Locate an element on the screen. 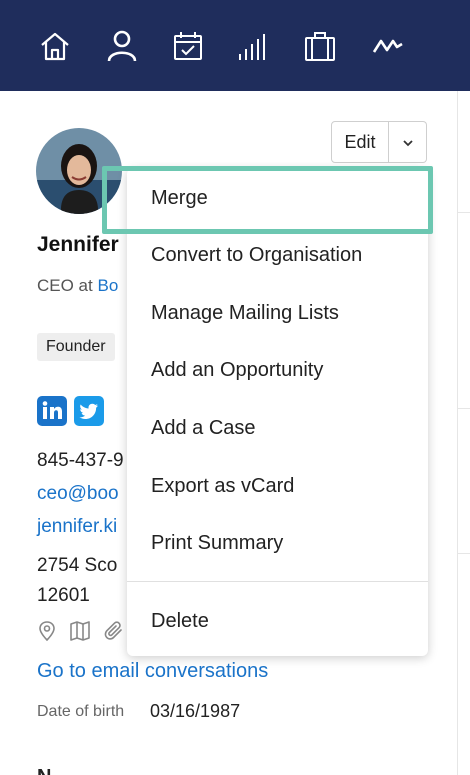 The image size is (470, 775). menu-item-delete: Delete is located at coordinates (277, 621).